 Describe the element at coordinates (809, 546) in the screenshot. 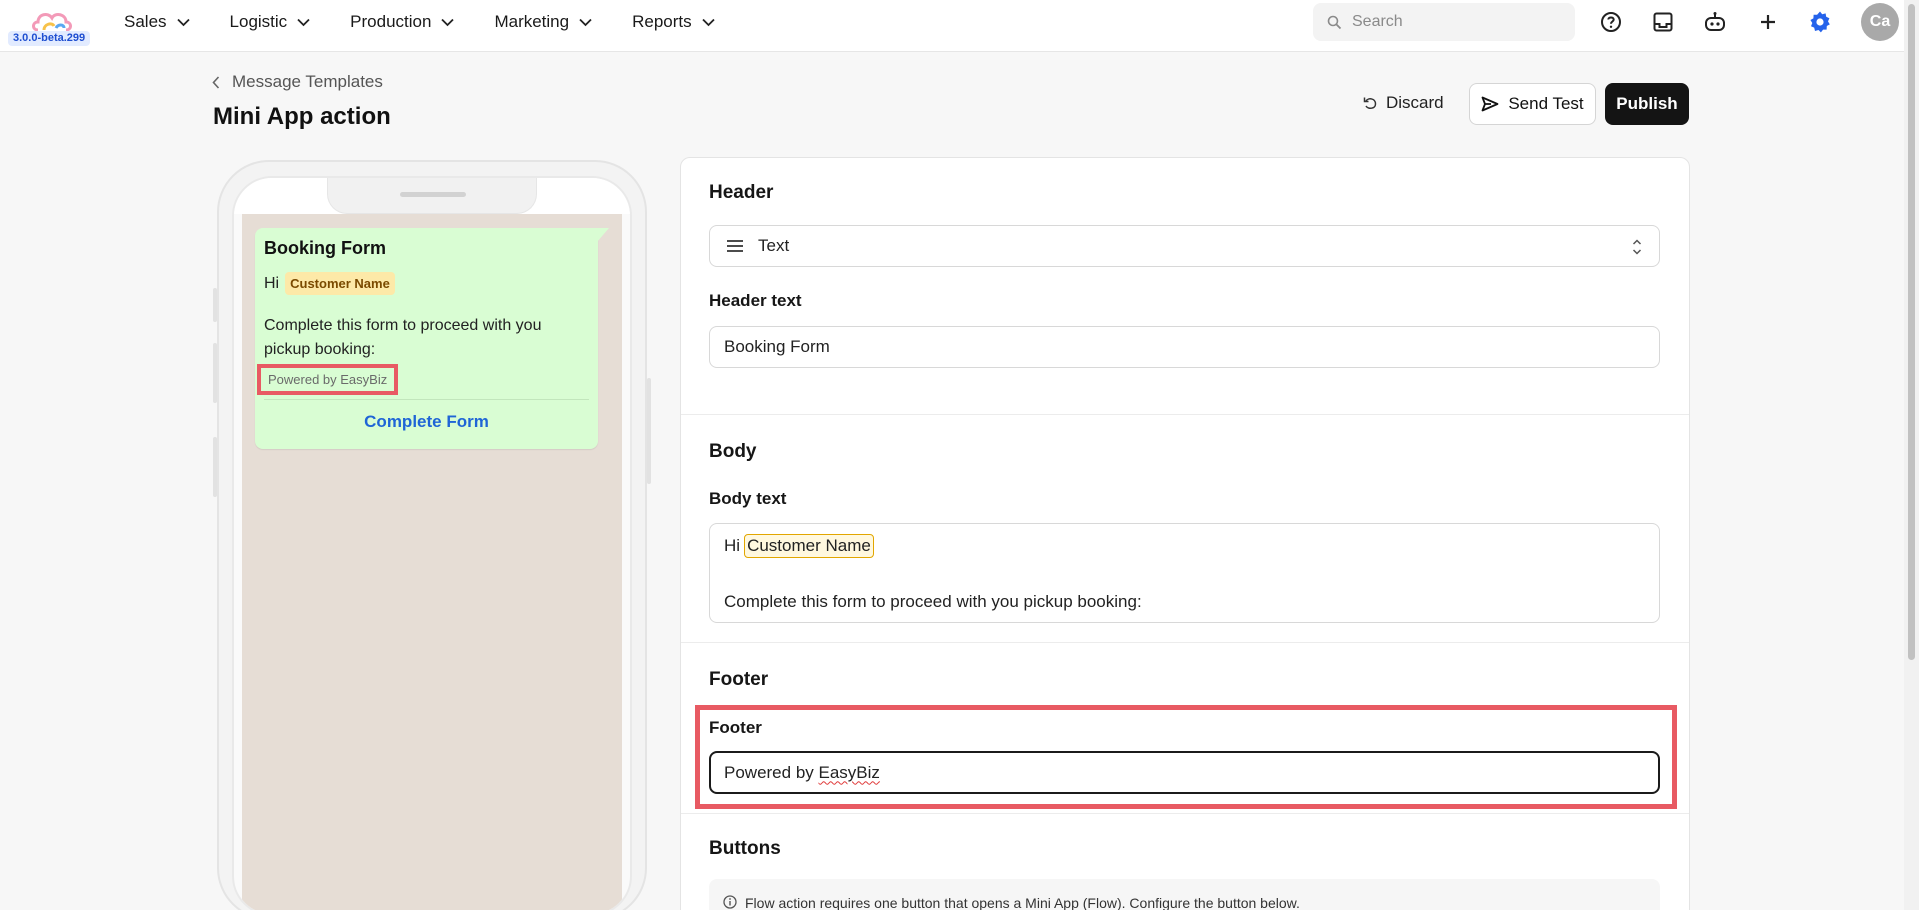

I see `body-variable-chip: Customer Name` at that location.